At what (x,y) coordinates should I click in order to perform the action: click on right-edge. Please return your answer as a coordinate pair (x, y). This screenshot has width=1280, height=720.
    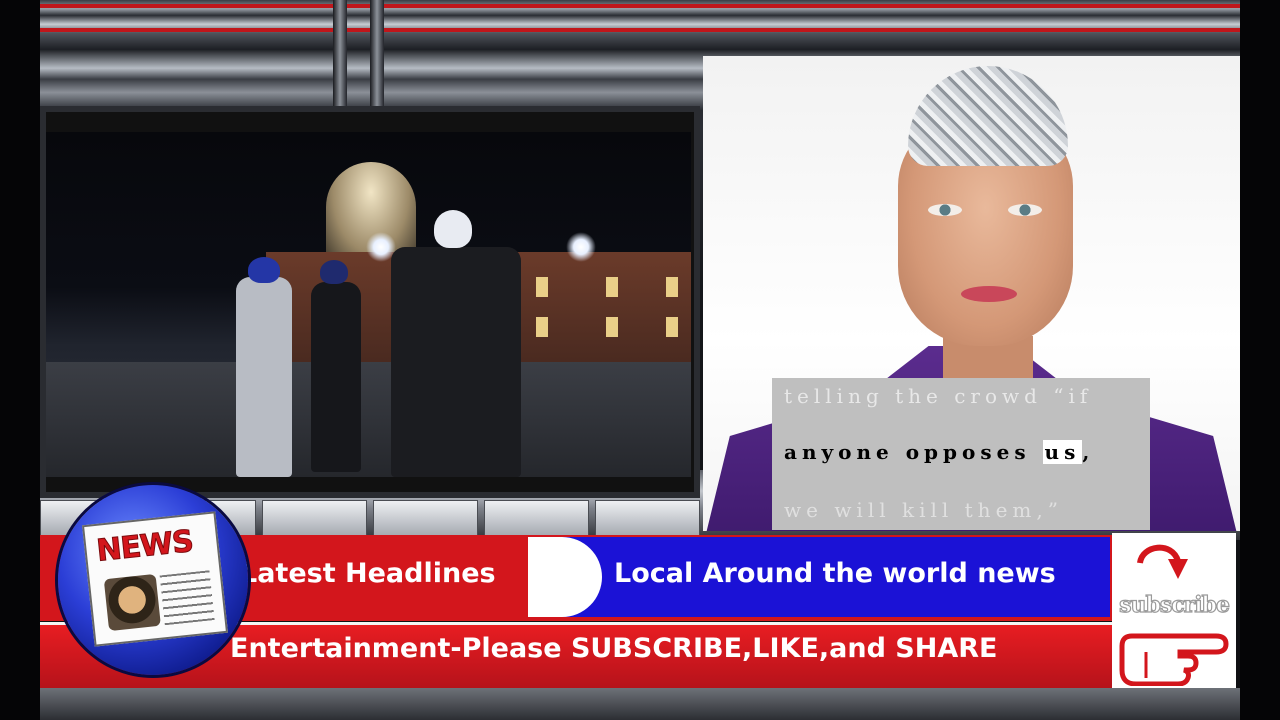
    Looking at the image, I should click on (1260, 360).